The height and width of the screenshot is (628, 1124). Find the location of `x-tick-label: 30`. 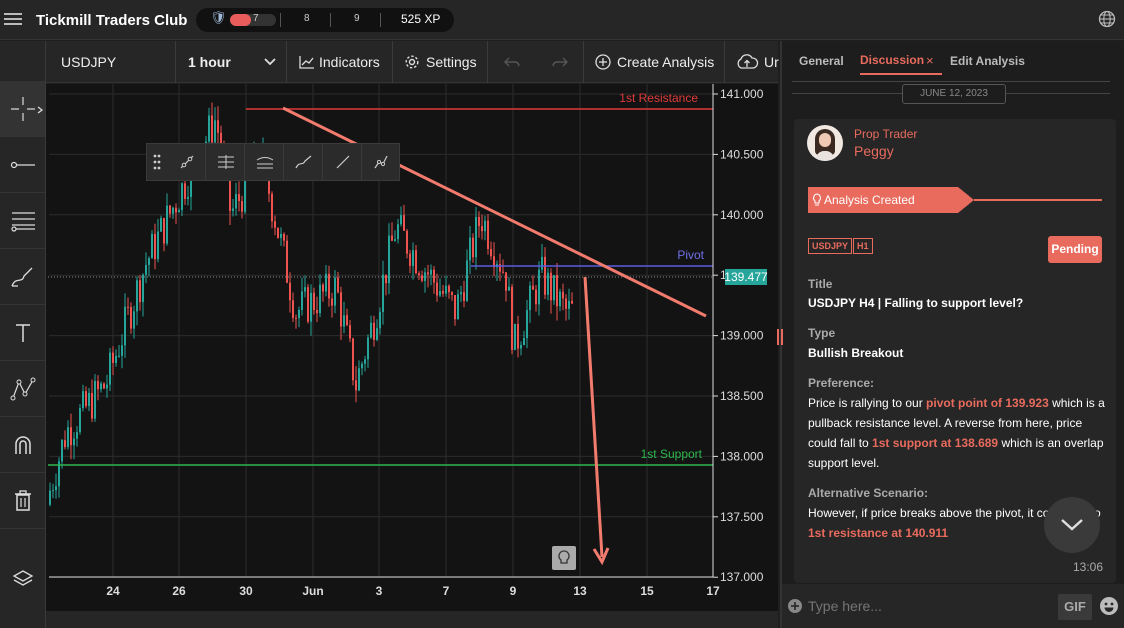

x-tick-label: 30 is located at coordinates (246, 591).